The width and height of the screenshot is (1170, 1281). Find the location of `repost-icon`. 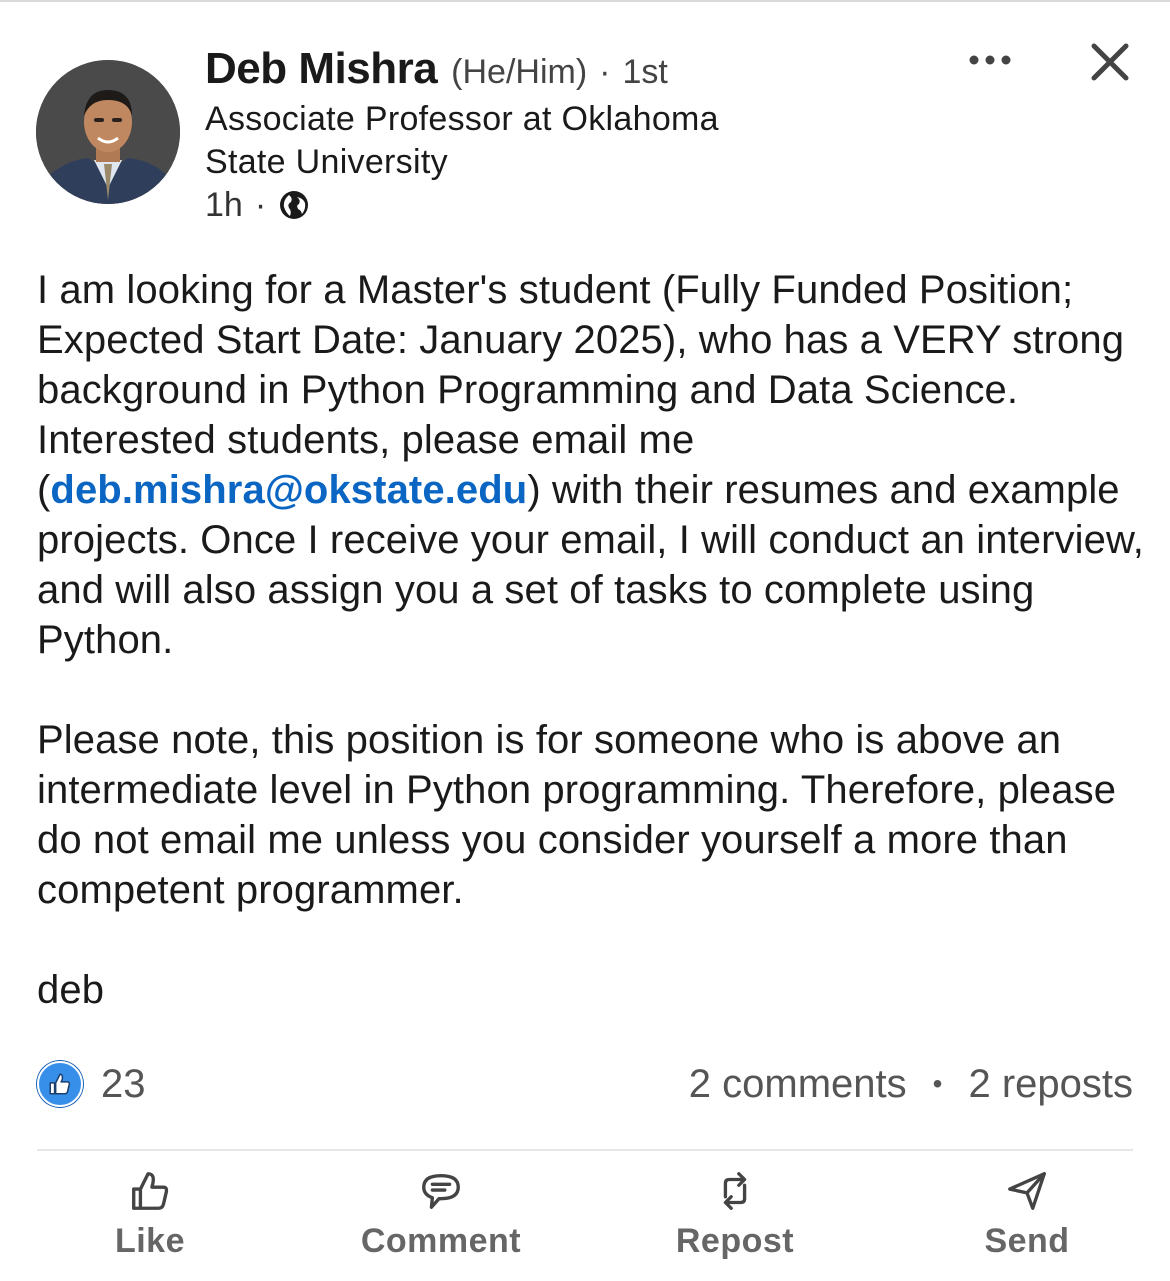

repost-icon is located at coordinates (735, 1191).